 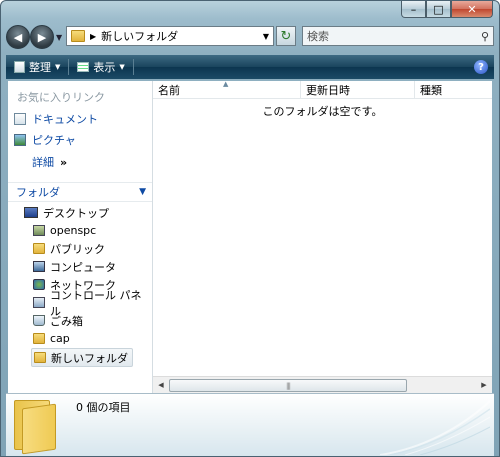 I want to click on tree-item-label: パブリック, so click(x=77, y=249).